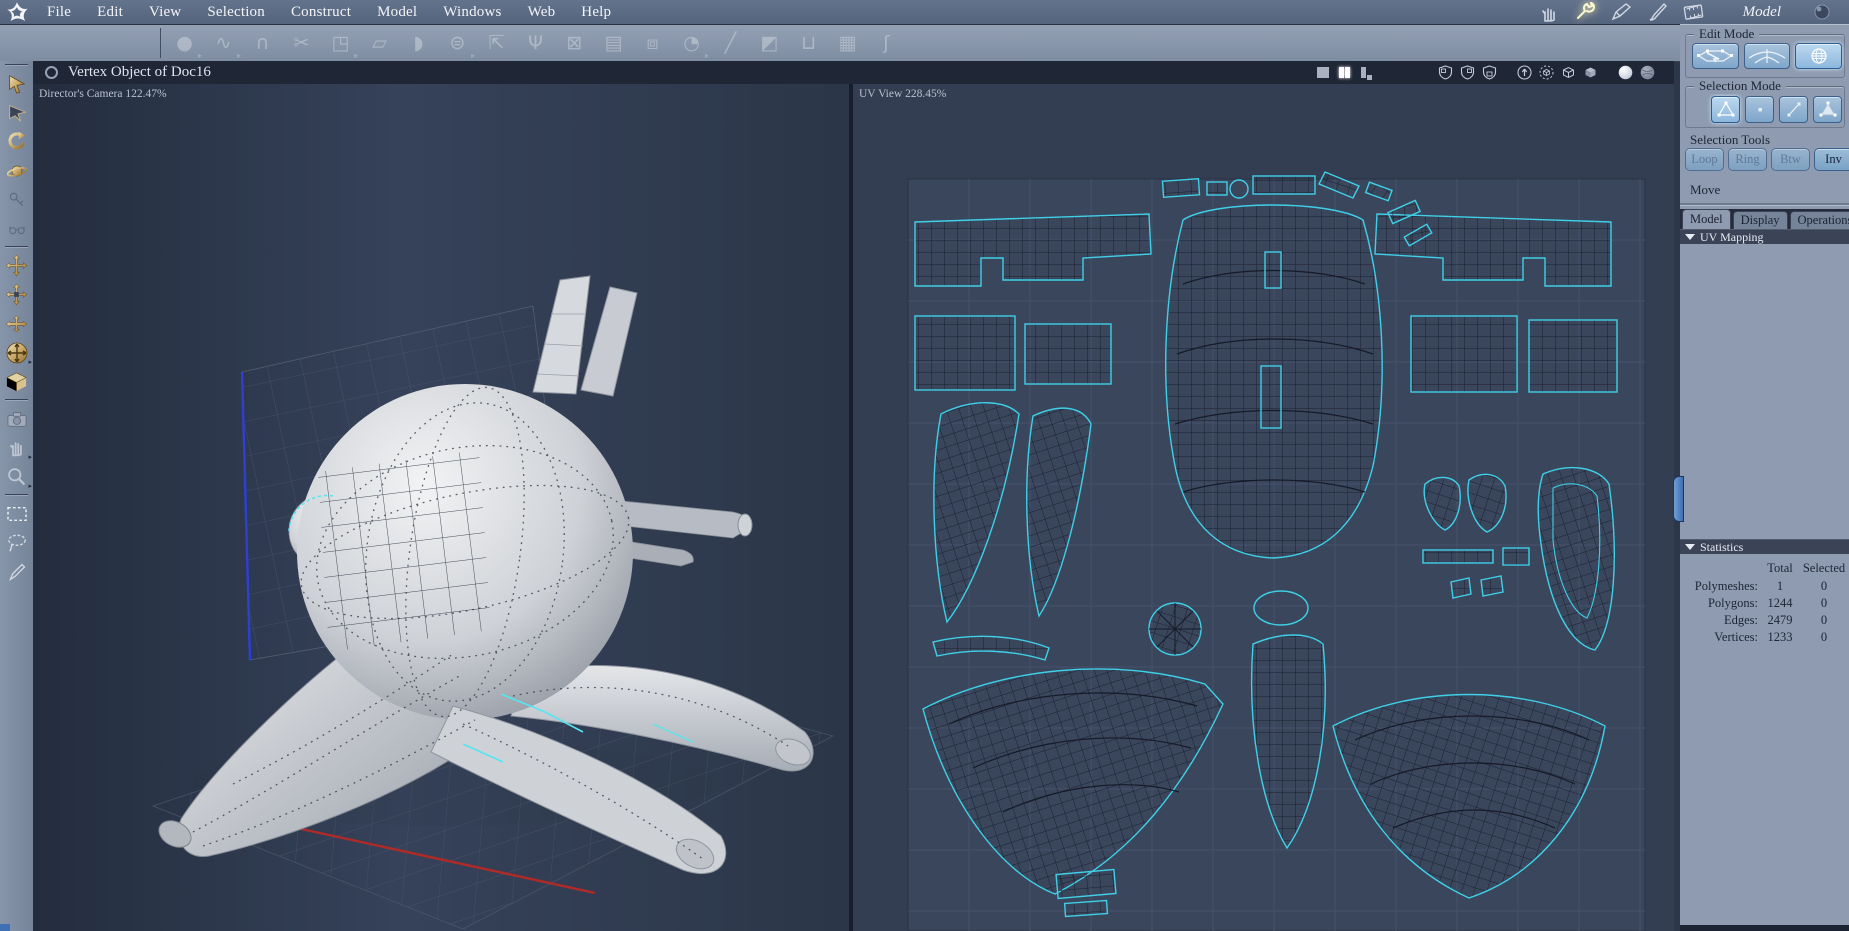 This screenshot has height=931, width=1849. What do you see at coordinates (16, 542) in the screenshot?
I see `lasso-select-icon` at bounding box center [16, 542].